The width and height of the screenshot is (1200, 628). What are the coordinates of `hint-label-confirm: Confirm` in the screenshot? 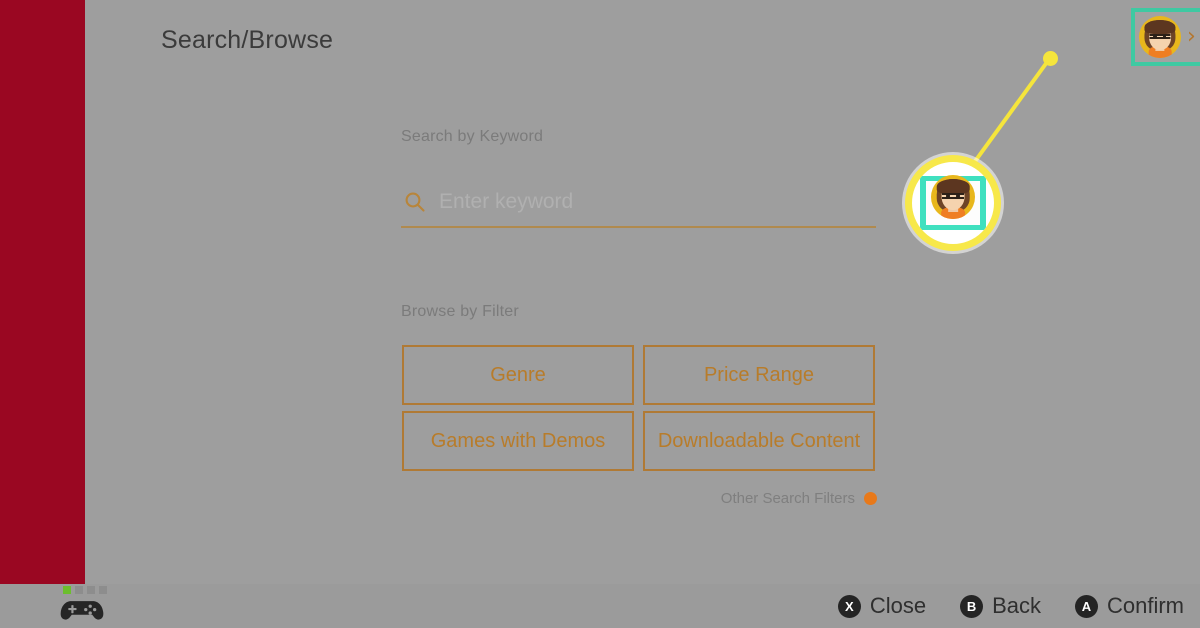 It's located at (1145, 605).